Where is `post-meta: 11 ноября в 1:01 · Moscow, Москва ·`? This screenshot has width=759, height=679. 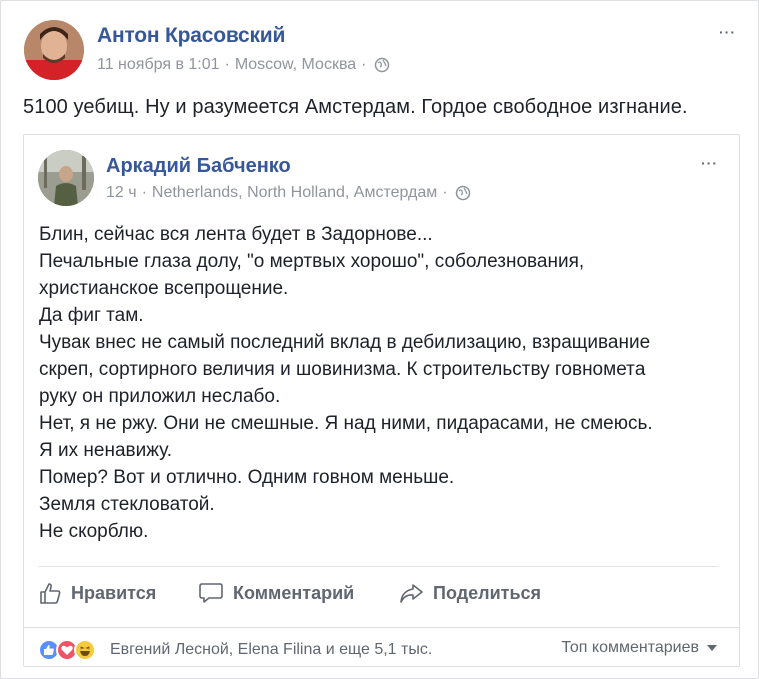 post-meta: 11 ноября в 1:01 · Moscow, Москва · is located at coordinates (243, 65).